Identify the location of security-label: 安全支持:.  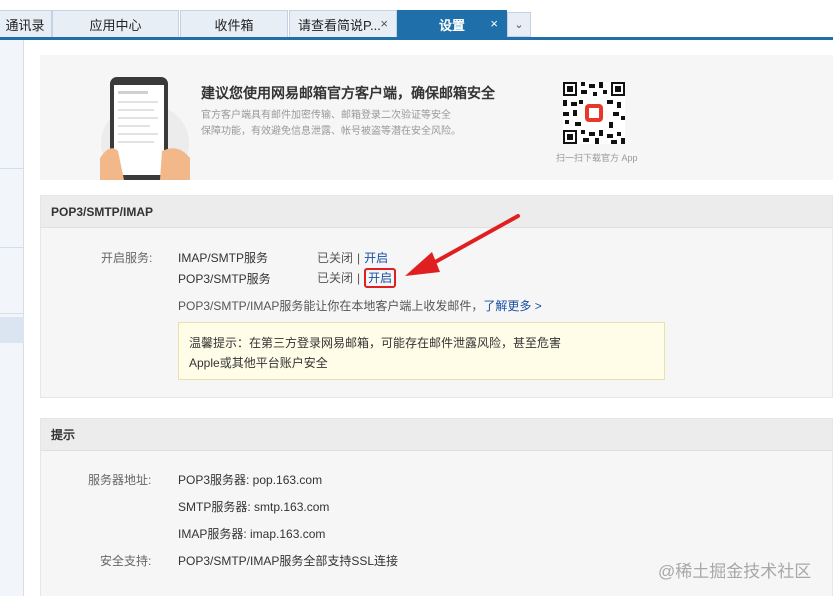
(126, 561).